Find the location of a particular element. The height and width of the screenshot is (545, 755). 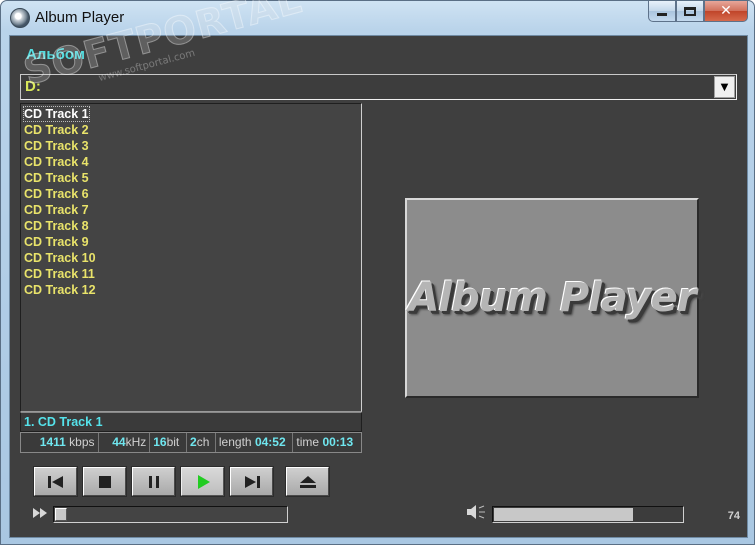

maximize-icon is located at coordinates (690, 11).